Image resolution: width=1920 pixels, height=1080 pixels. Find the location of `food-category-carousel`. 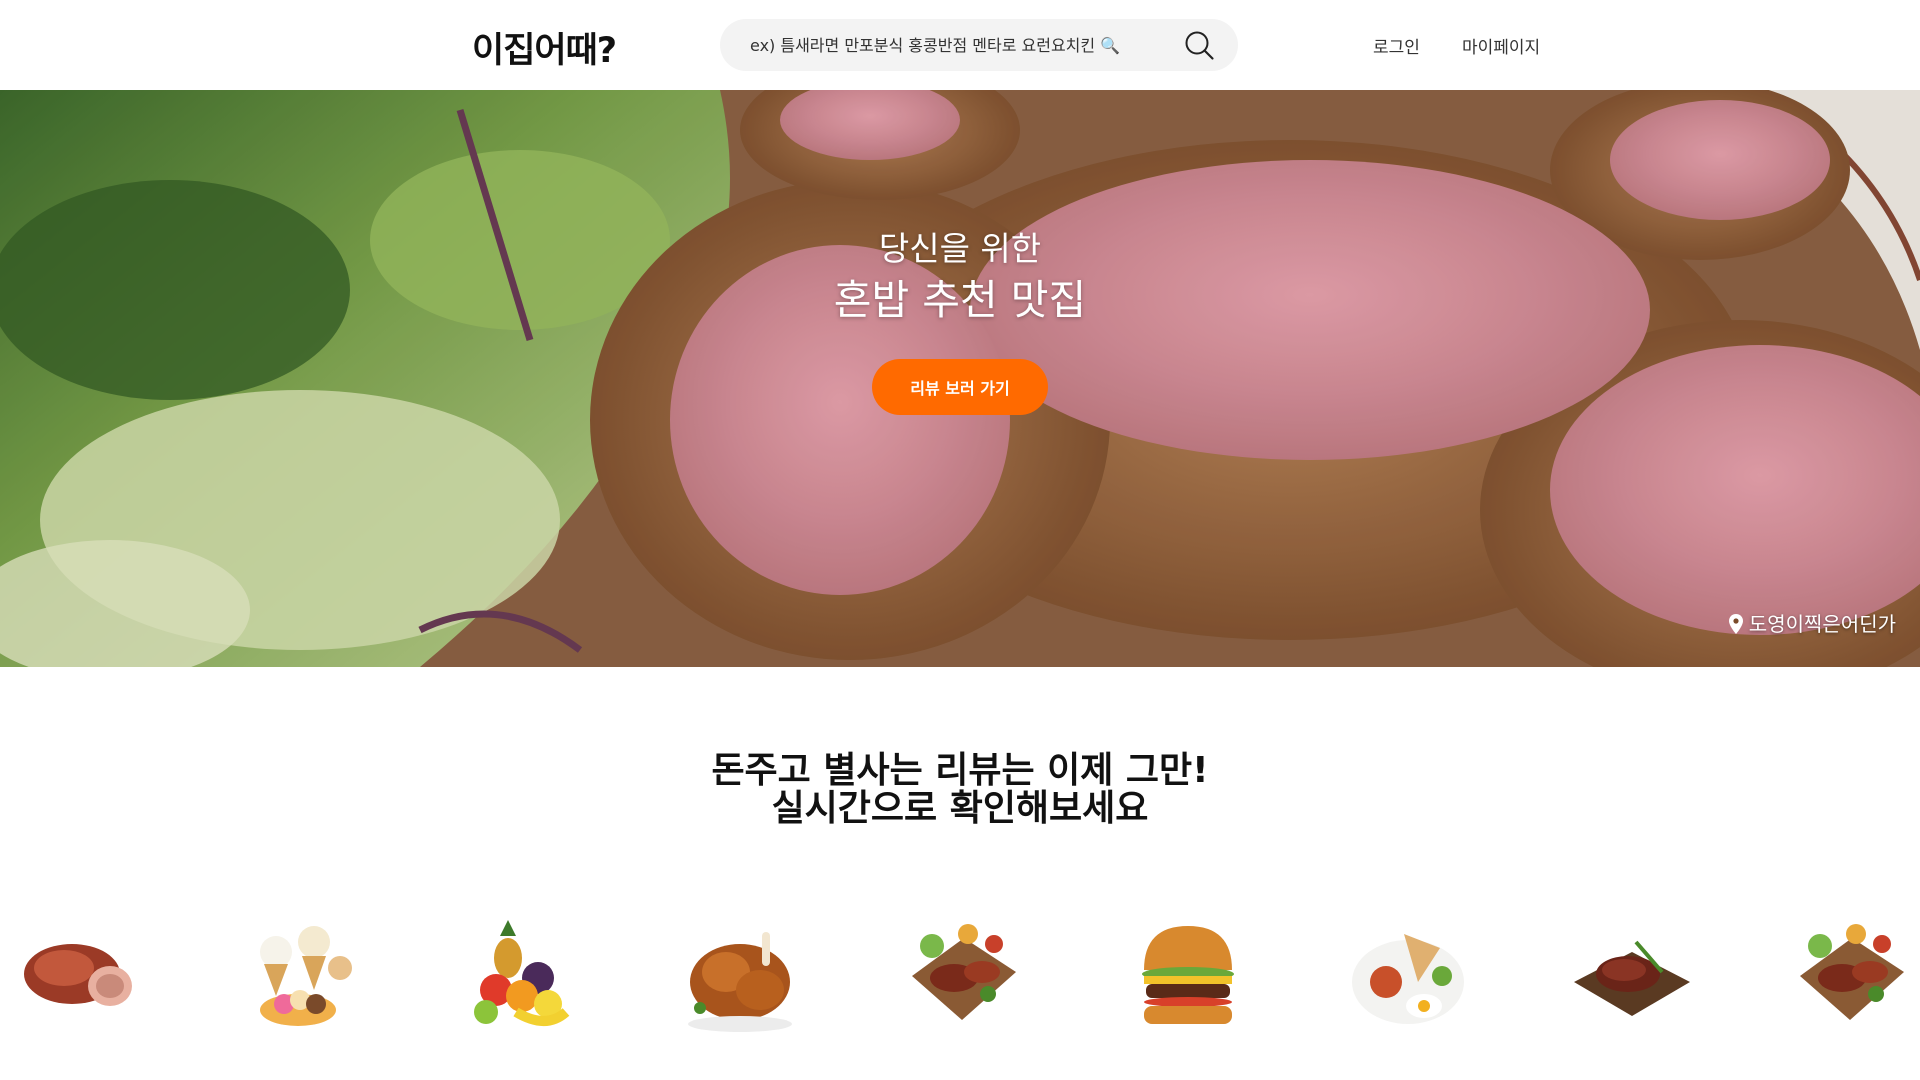

food-category-carousel is located at coordinates (960, 977).